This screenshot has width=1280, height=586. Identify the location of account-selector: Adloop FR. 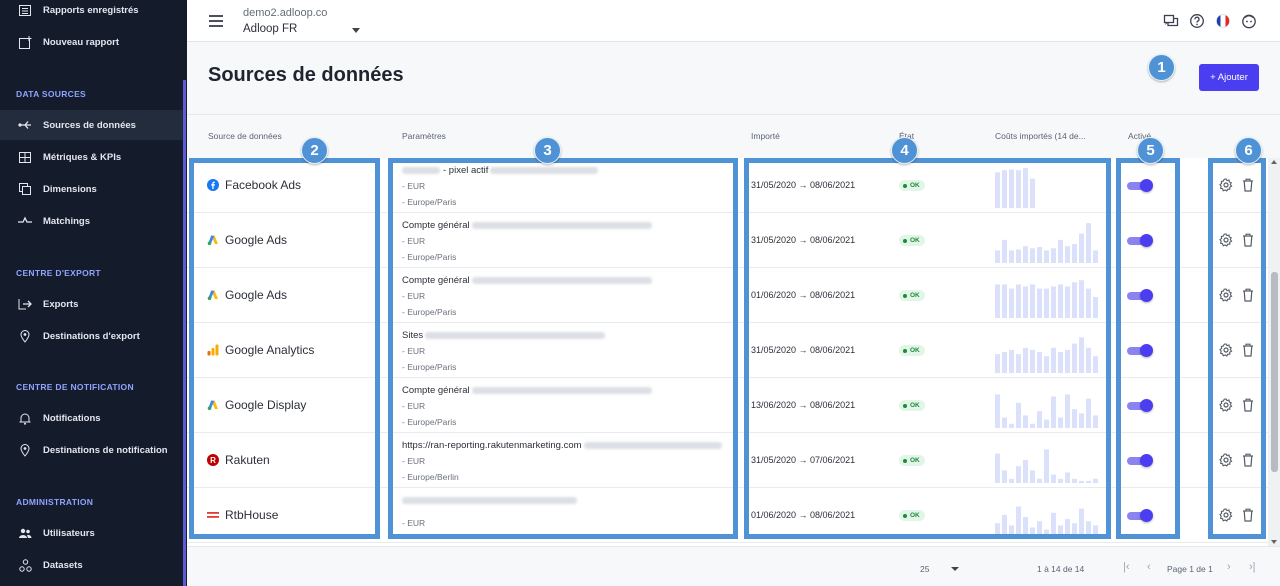
(270, 29).